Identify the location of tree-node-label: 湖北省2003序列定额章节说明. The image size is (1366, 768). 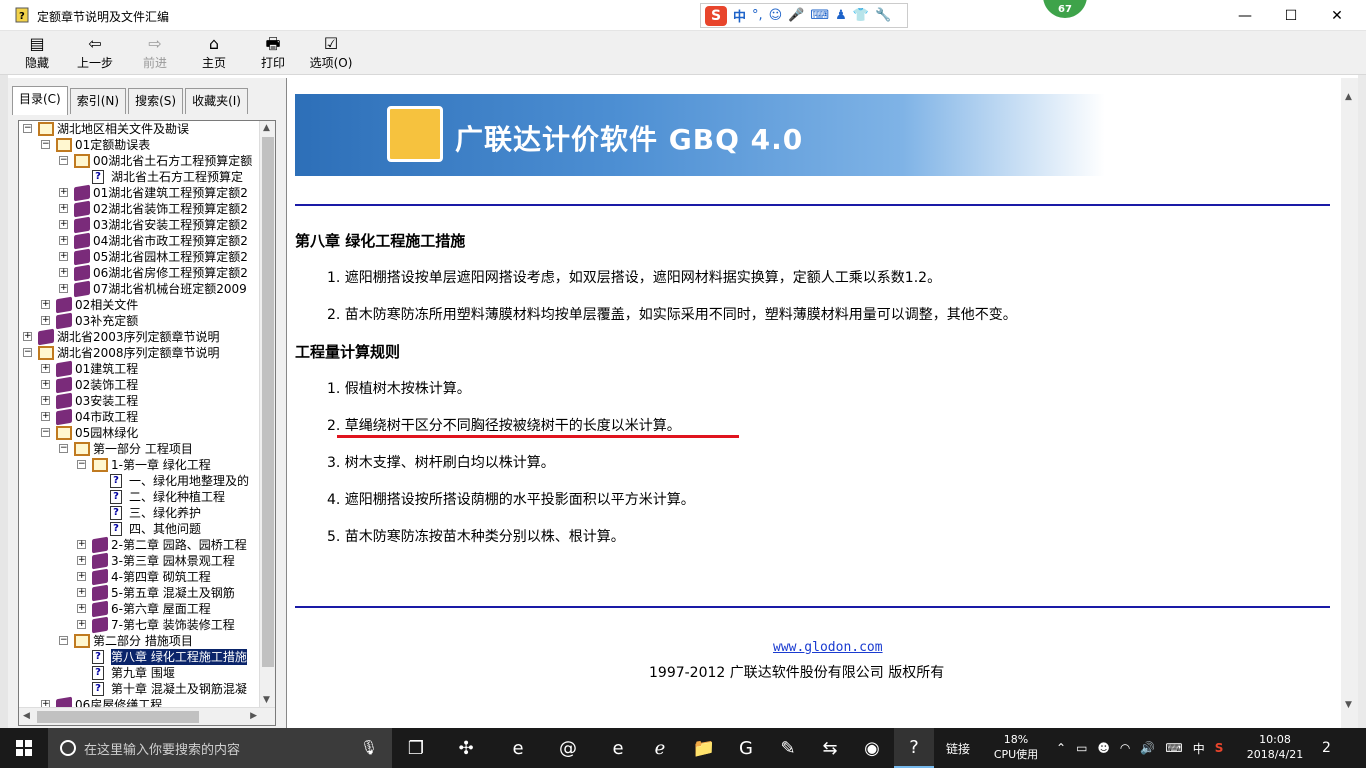
(138, 337).